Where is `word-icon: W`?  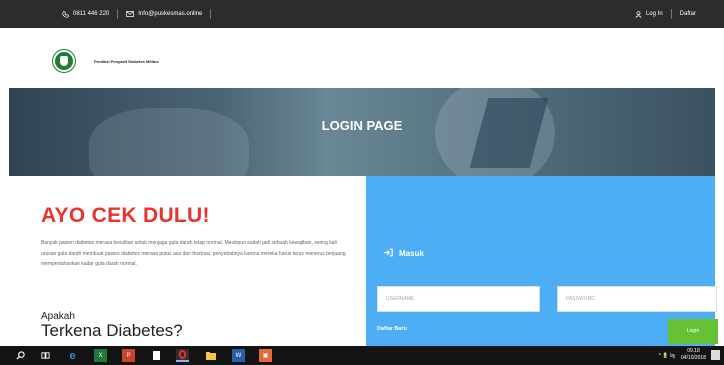 word-icon: W is located at coordinates (238, 355).